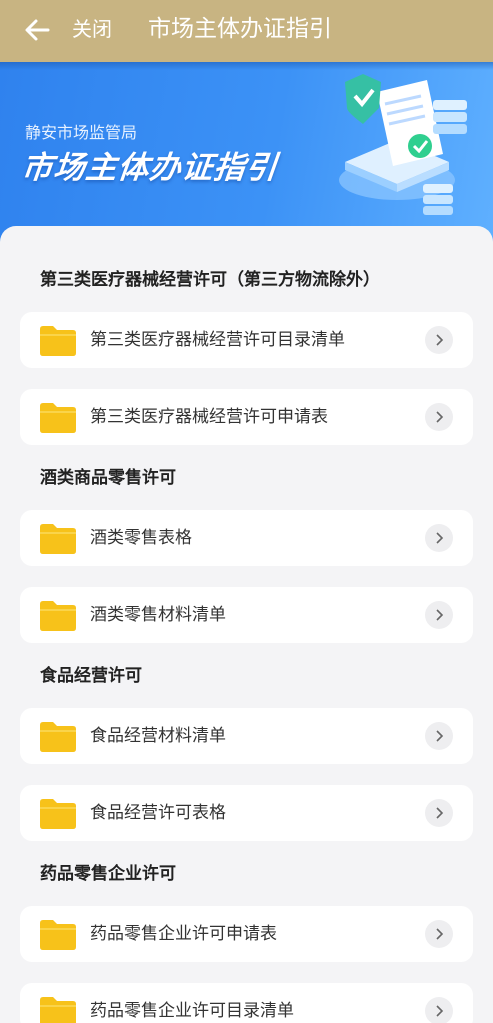 The width and height of the screenshot is (493, 1023). Describe the element at coordinates (217, 340) in the screenshot. I see `list-item-label: 第三类医疗器械经营许可目录清单` at that location.